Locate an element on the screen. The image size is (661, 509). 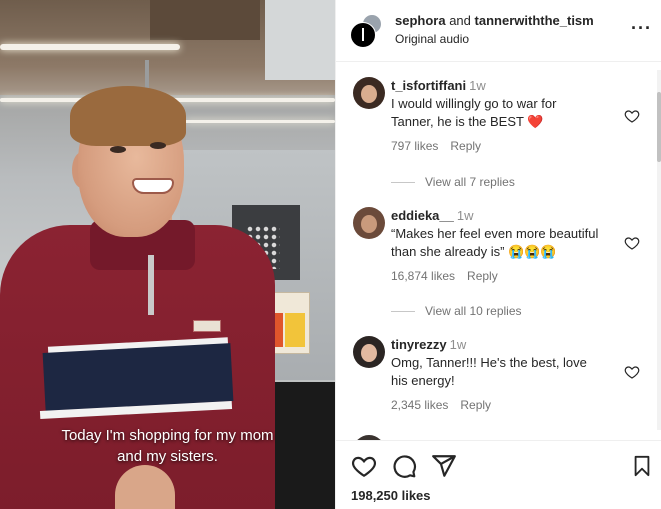
comment-username: tinyrezzy is located at coordinates (419, 344).